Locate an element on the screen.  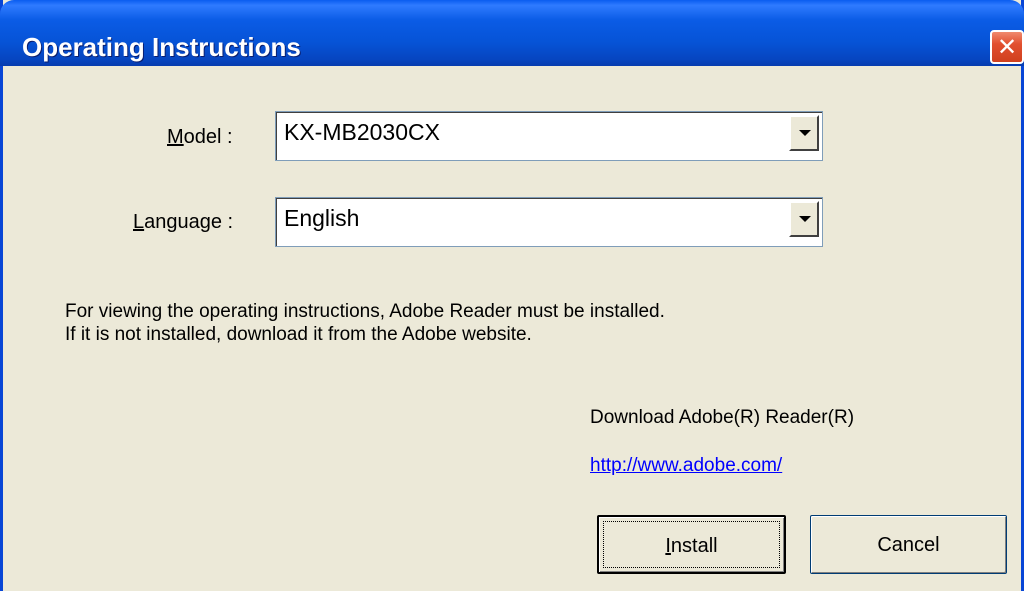
model-dropdown: KX-MB2030CX is located at coordinates (549, 136).